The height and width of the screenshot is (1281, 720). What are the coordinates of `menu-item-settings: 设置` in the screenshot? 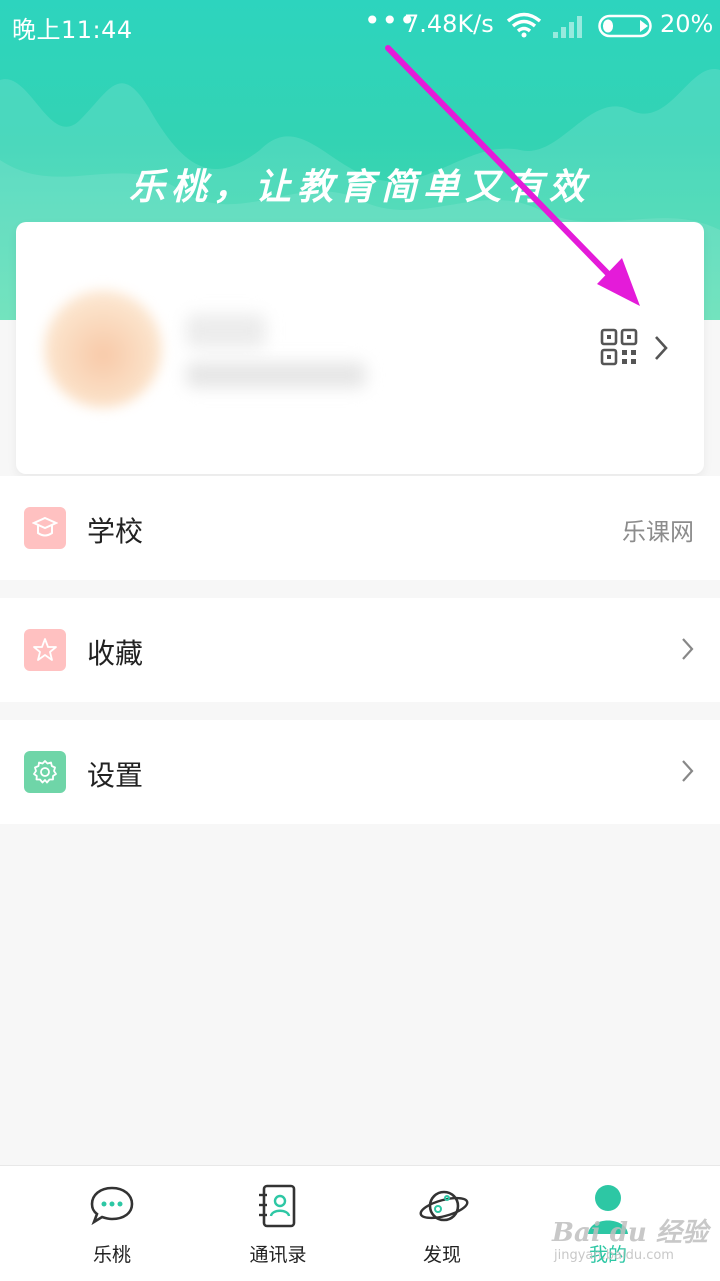 It's located at (360, 772).